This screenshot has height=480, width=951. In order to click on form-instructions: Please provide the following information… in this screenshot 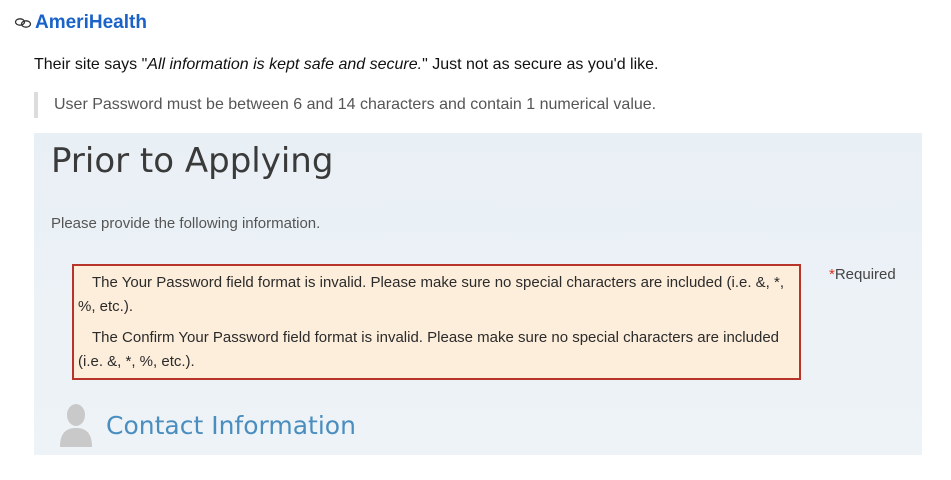, I will do `click(186, 223)`.